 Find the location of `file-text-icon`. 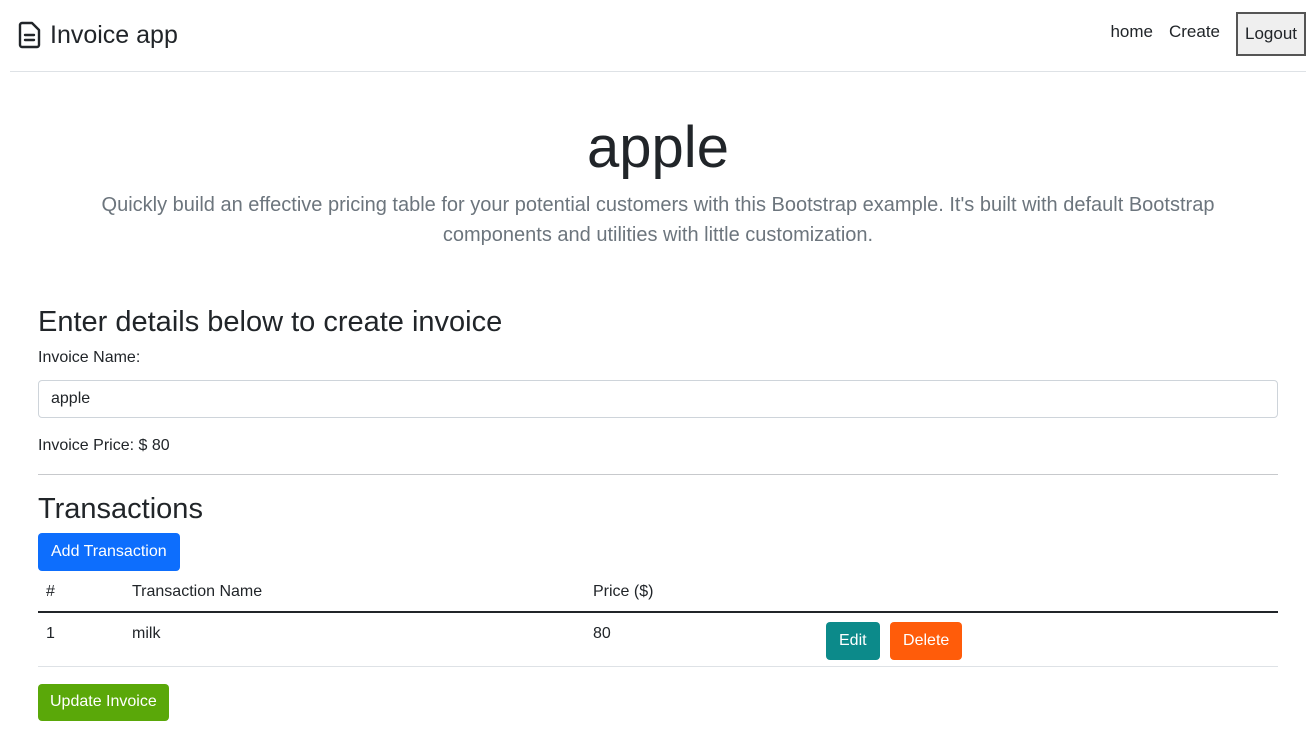

file-text-icon is located at coordinates (29, 35).